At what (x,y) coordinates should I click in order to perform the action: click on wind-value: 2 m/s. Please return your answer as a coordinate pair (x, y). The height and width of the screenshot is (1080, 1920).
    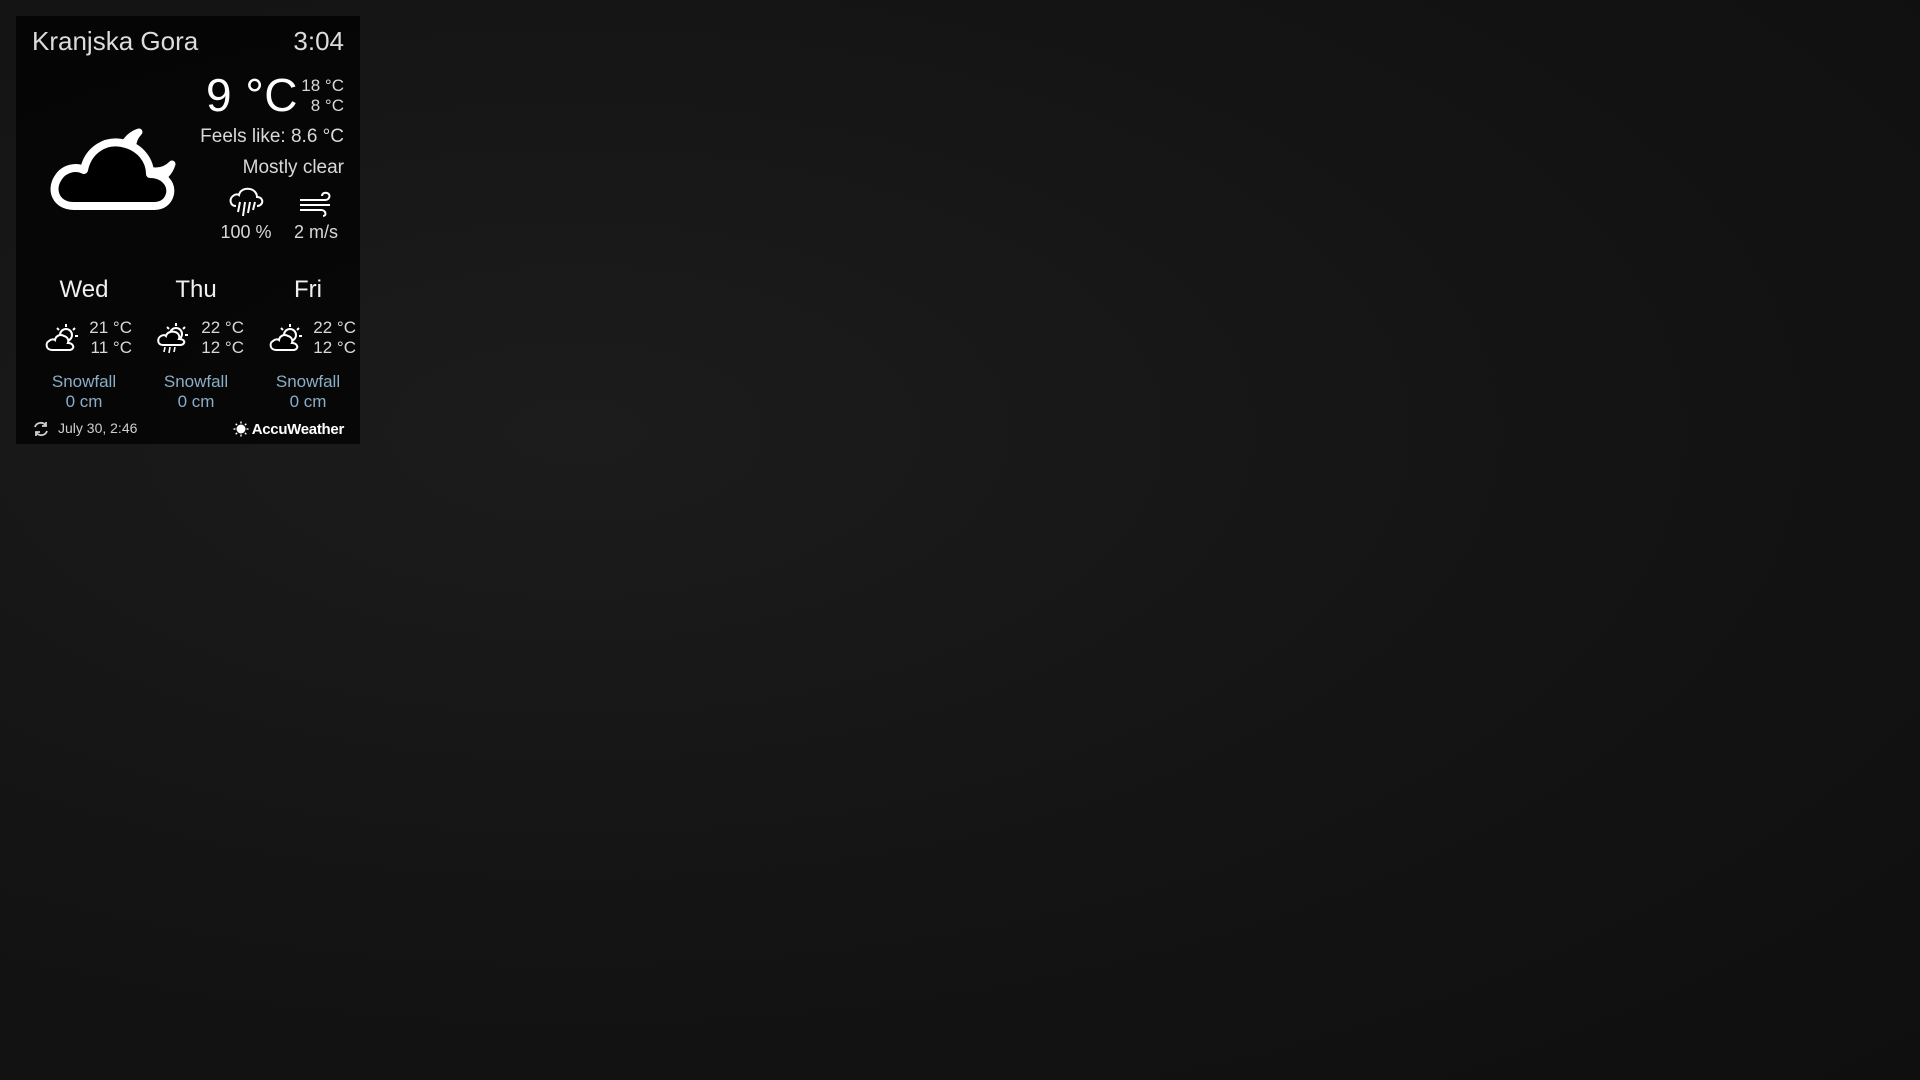
    Looking at the image, I should click on (315, 232).